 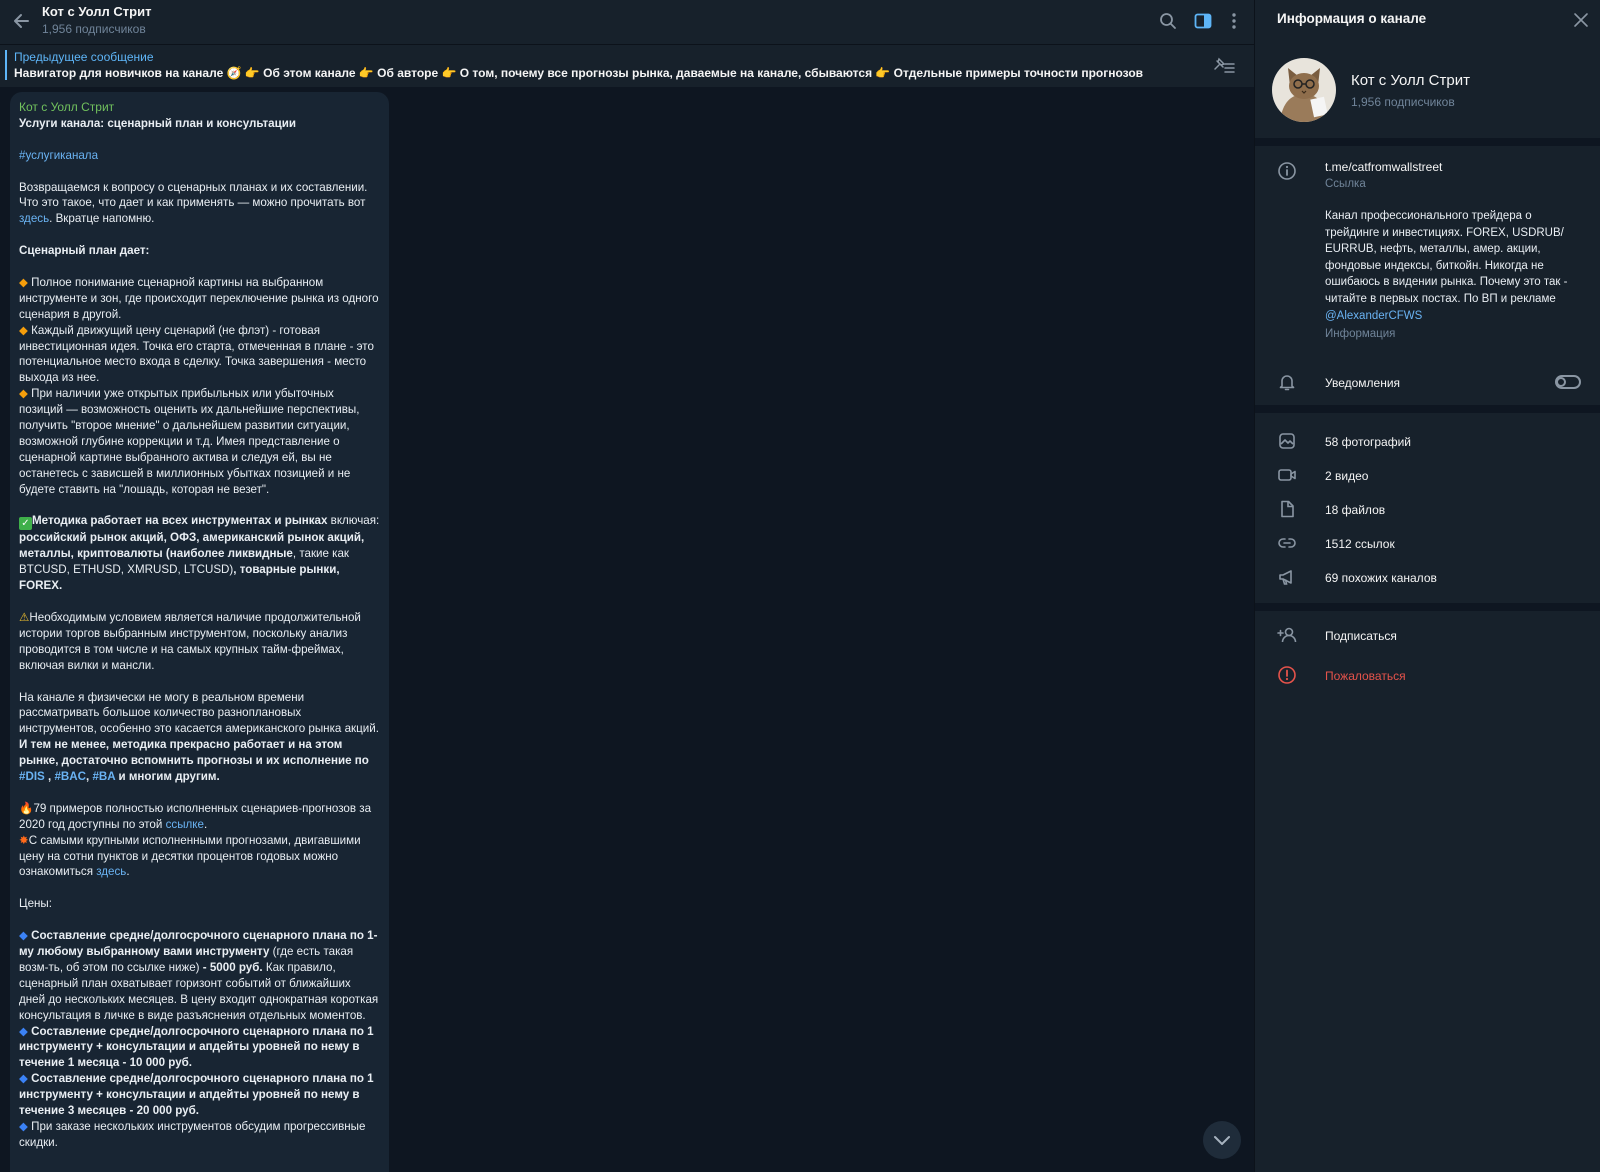 I want to click on biggest-link: здесь, so click(x=111, y=871).